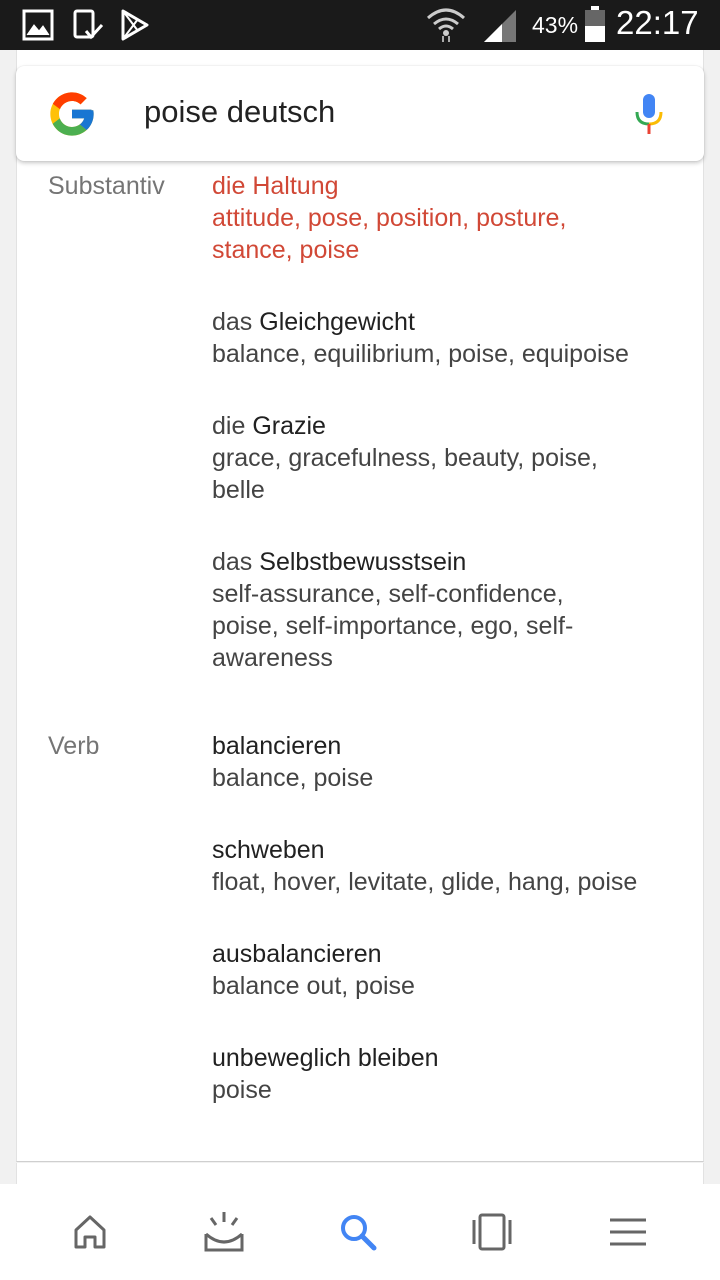  Describe the element at coordinates (363, 562) in the screenshot. I see `translation-word: Selbstbewusstsein` at that location.